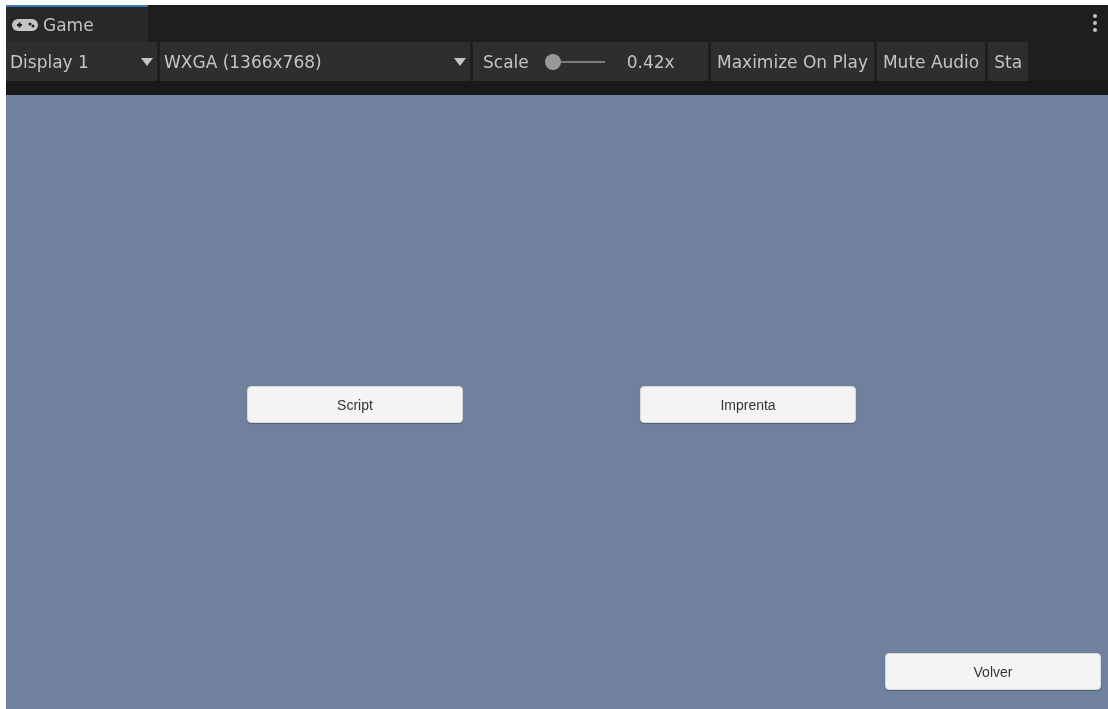  Describe the element at coordinates (77, 23) in the screenshot. I see `game-tab: Game` at that location.